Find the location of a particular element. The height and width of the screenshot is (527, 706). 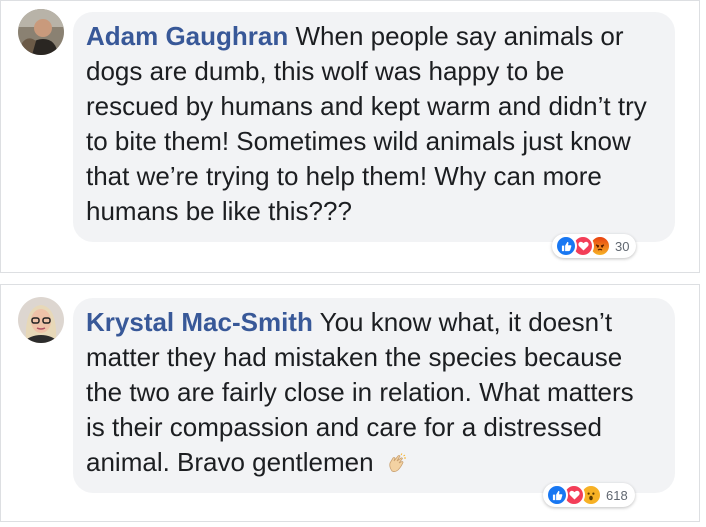

reaction-count: 30 is located at coordinates (622, 246).